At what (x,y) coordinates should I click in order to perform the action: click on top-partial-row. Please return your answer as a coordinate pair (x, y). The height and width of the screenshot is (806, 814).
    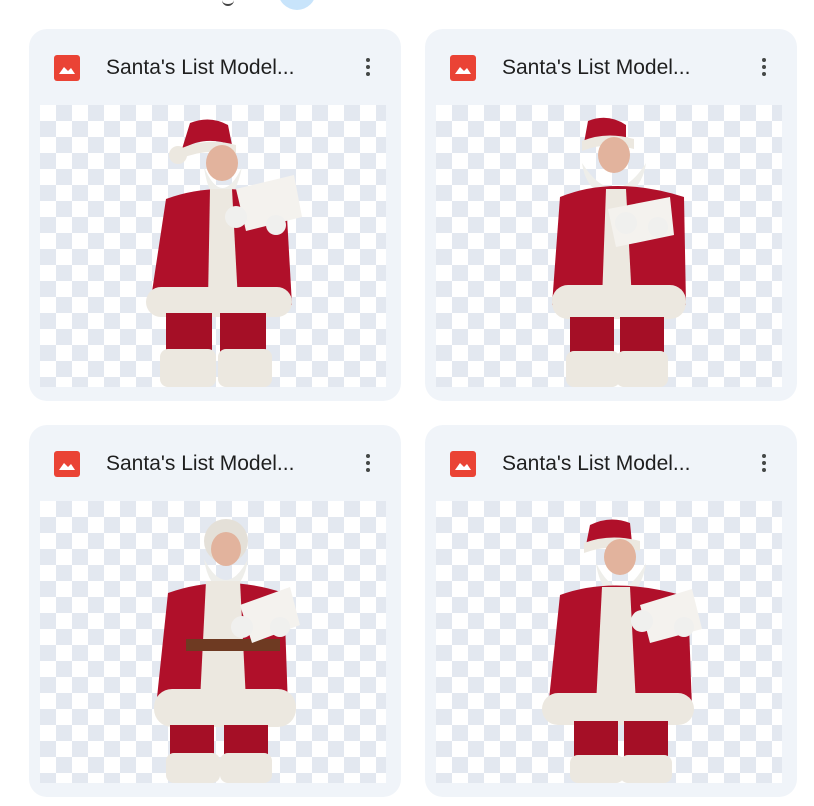
    Looking at the image, I should click on (407, 6).